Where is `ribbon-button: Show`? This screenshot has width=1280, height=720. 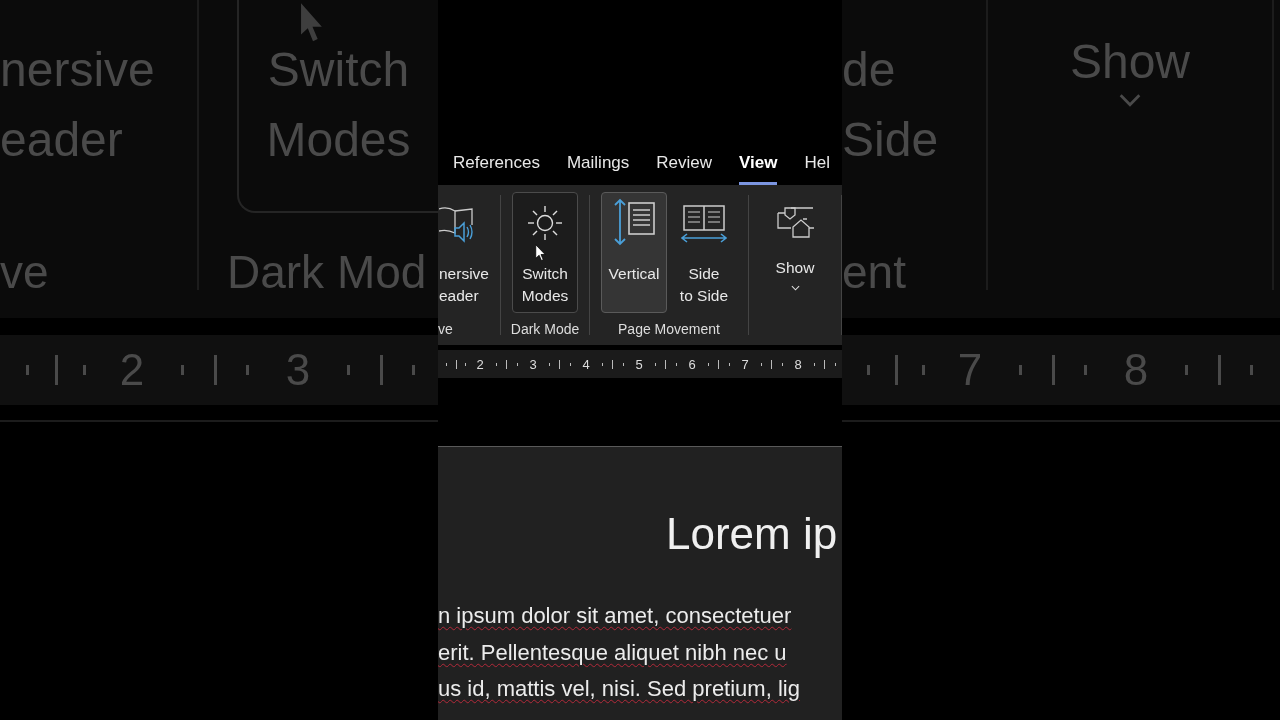 ribbon-button: Show is located at coordinates (795, 252).